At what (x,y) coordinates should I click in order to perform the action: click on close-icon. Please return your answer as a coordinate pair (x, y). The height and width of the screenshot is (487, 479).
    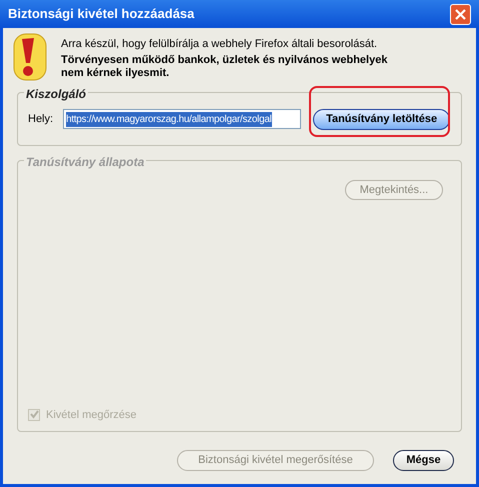
    Looking at the image, I should click on (460, 14).